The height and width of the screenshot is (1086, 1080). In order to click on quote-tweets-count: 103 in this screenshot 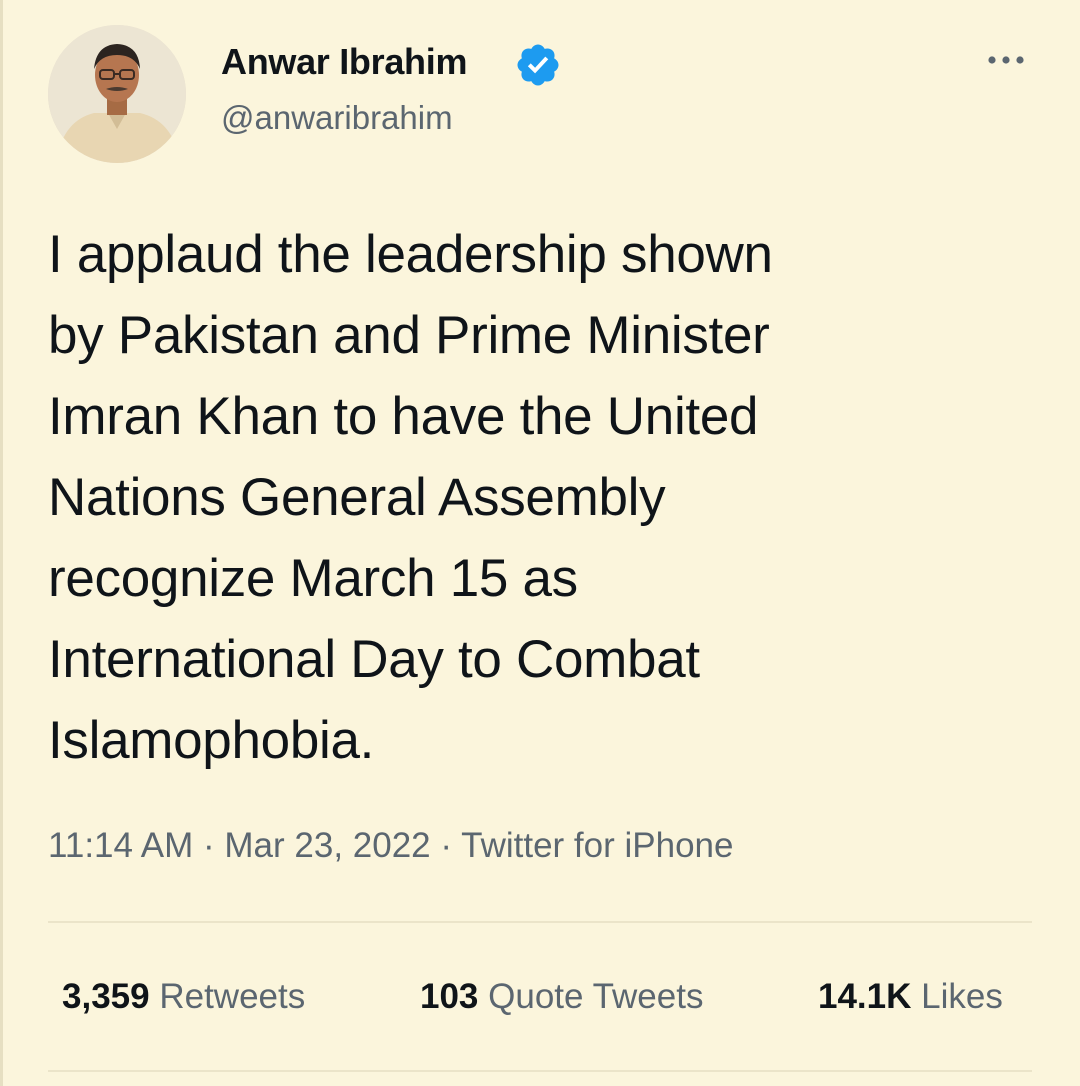, I will do `click(449, 996)`.